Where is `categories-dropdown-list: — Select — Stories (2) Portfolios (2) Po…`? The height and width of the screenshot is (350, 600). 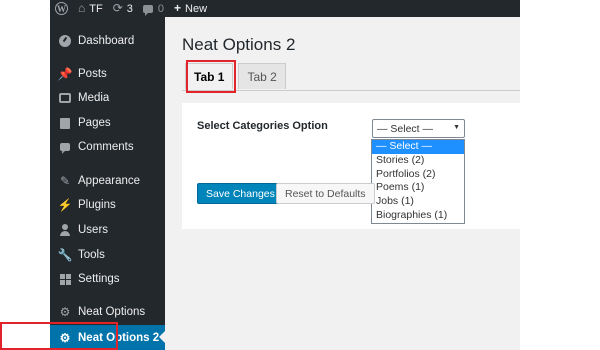
categories-dropdown-list: — Select — Stories (2) Portfolios (2) Po… is located at coordinates (418, 181).